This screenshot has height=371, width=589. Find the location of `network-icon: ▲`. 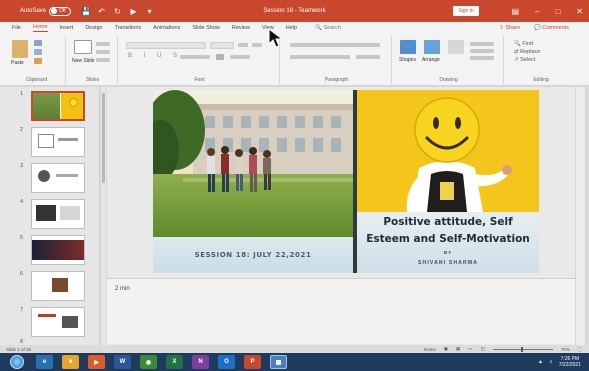

network-icon: ▲ is located at coordinates (540, 362).